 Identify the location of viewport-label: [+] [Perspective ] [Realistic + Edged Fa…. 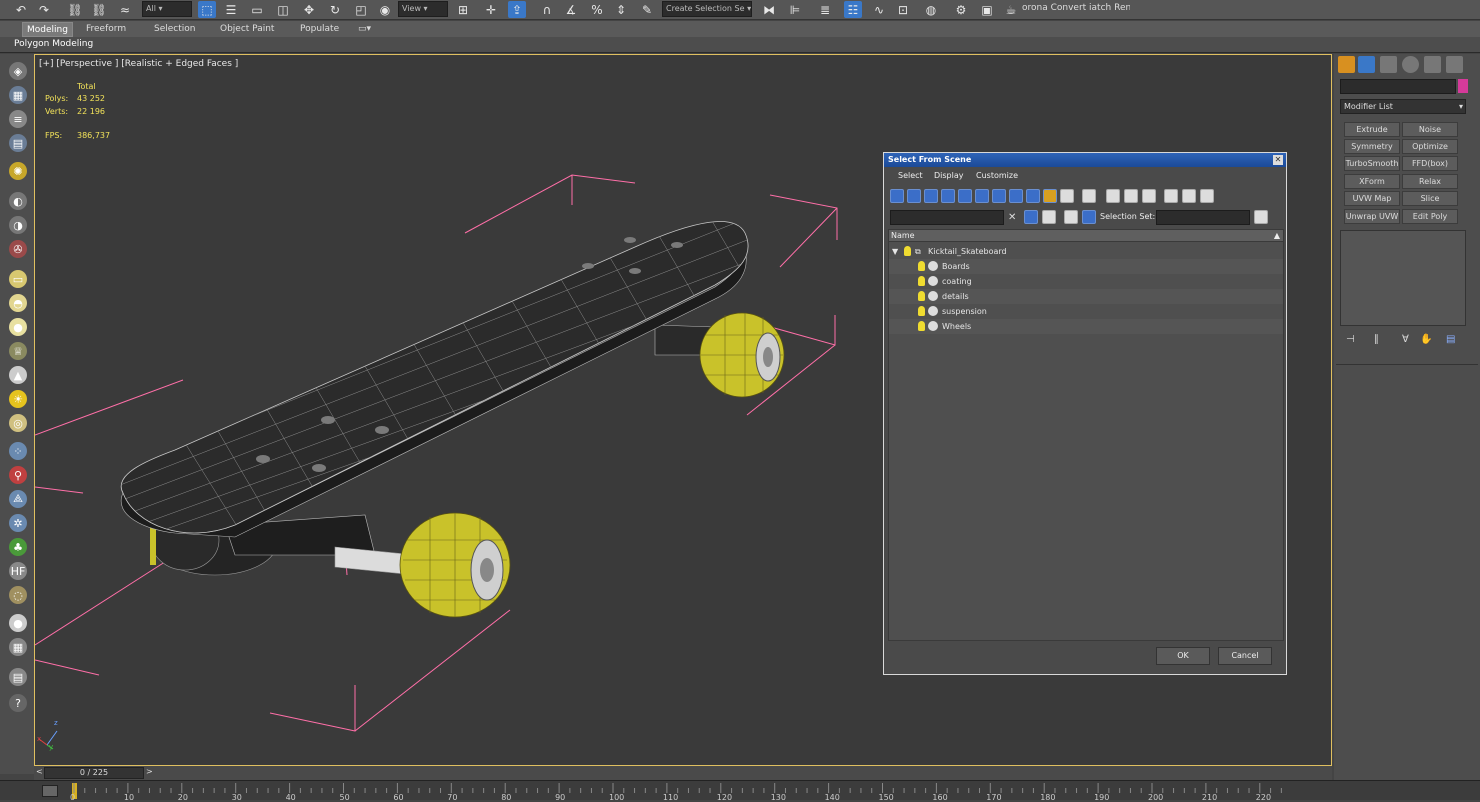
(138, 64).